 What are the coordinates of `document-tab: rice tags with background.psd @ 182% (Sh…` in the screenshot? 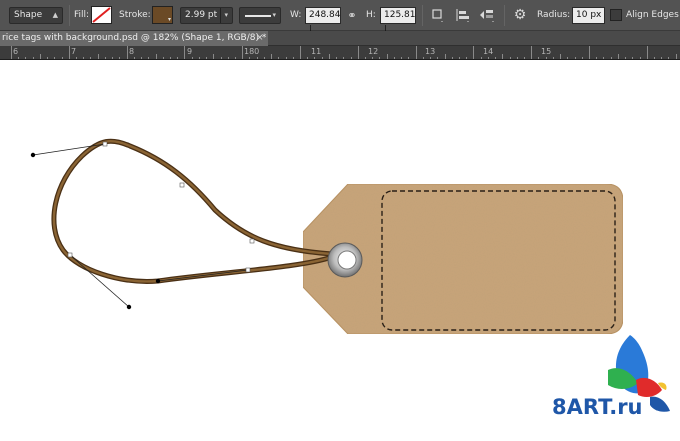 It's located at (134, 38).